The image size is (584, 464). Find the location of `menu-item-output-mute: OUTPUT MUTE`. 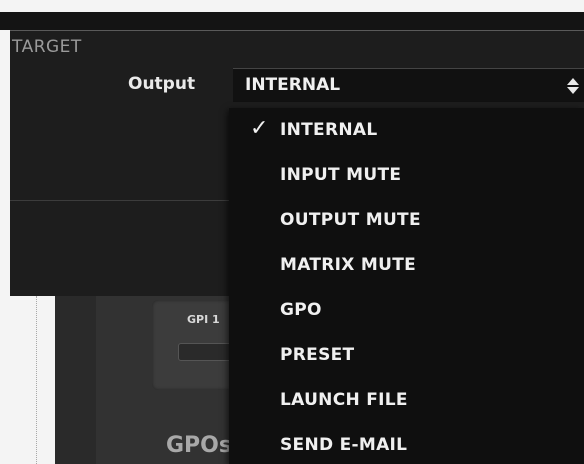

menu-item-output-mute: OUTPUT MUTE is located at coordinates (406, 220).